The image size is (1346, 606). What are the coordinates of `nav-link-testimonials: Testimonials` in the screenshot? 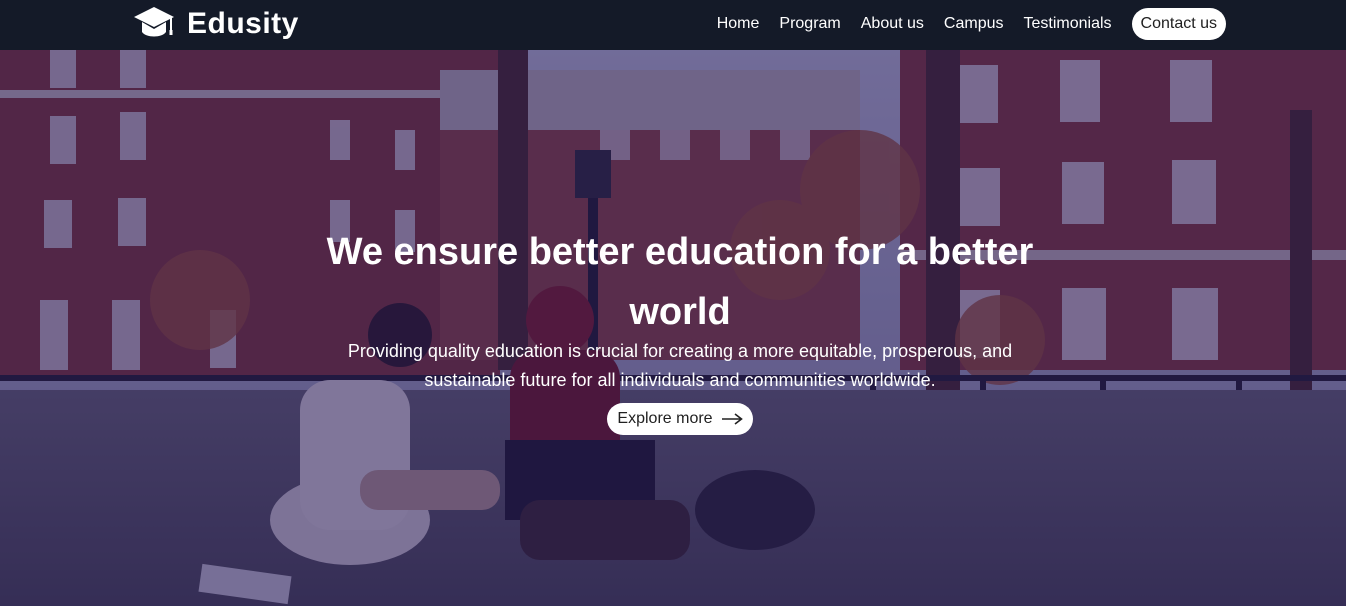 It's located at (1067, 24).